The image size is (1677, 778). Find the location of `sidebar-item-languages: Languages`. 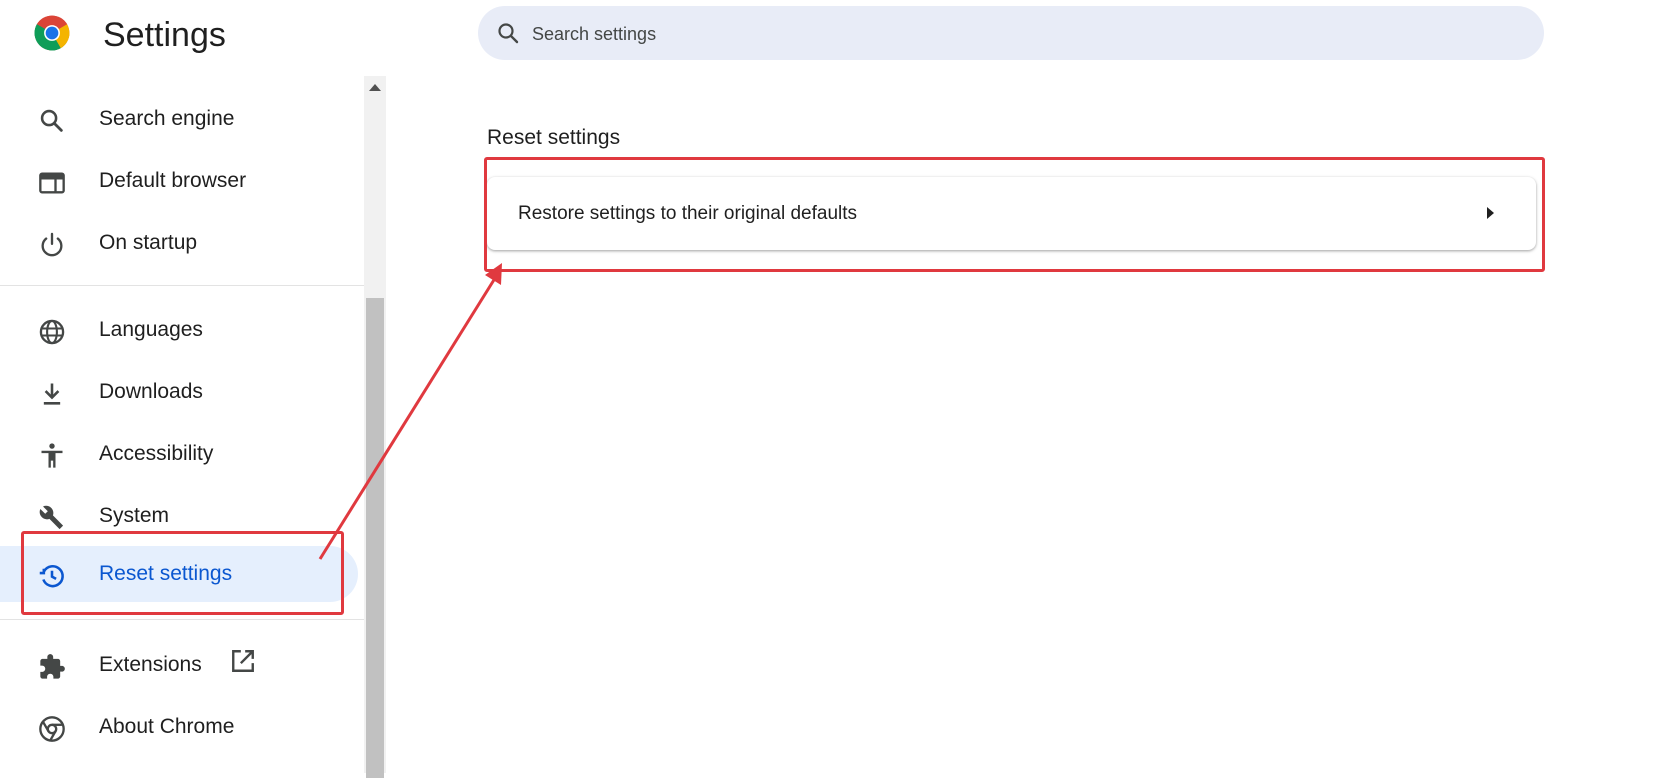

sidebar-item-languages: Languages is located at coordinates (180, 330).